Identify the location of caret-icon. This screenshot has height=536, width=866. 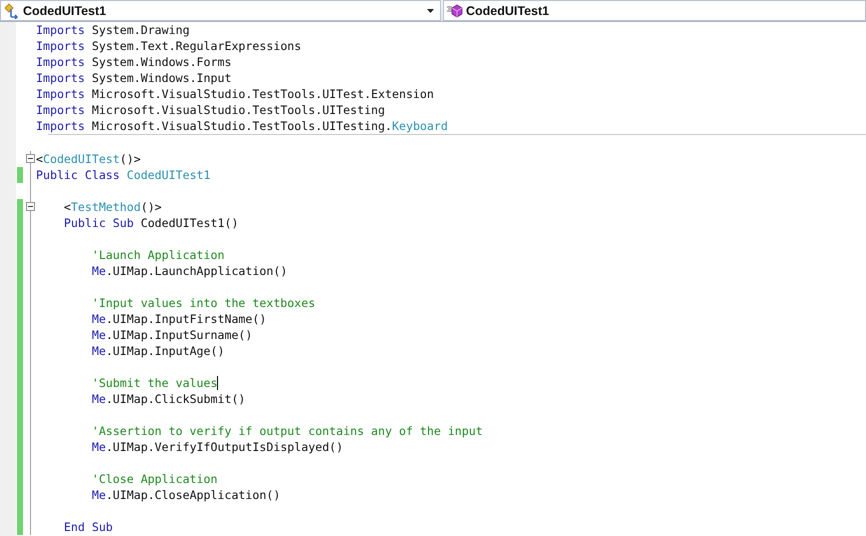
(430, 10).